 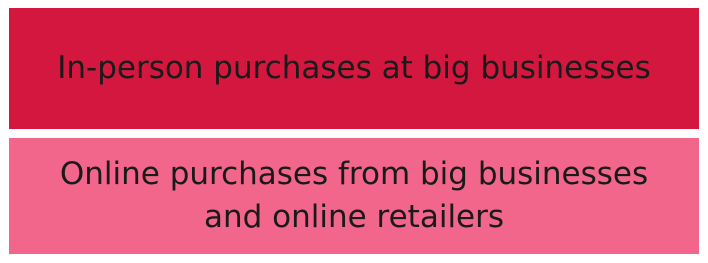 I want to click on in-person-purchases-label: In-person purchases at big businesses, so click(x=354, y=68).